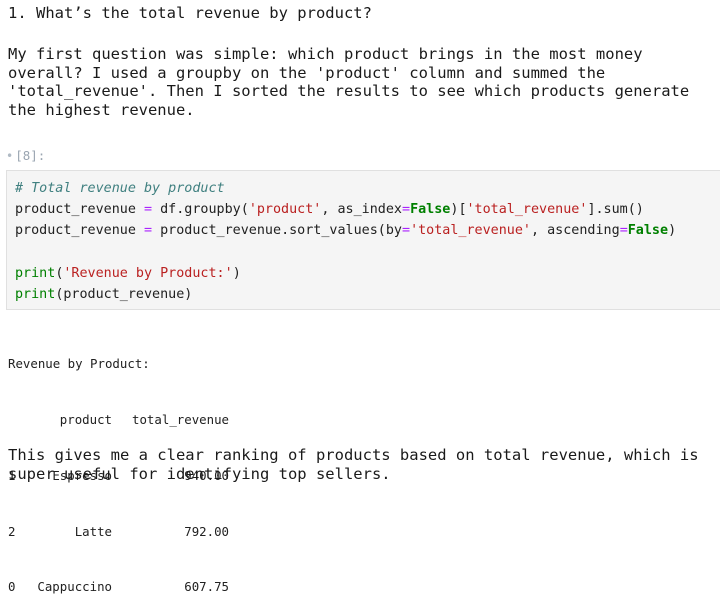 The height and width of the screenshot is (616, 720). Describe the element at coordinates (148, 273) in the screenshot. I see `code-string: 'Revenue by Product:'` at that location.